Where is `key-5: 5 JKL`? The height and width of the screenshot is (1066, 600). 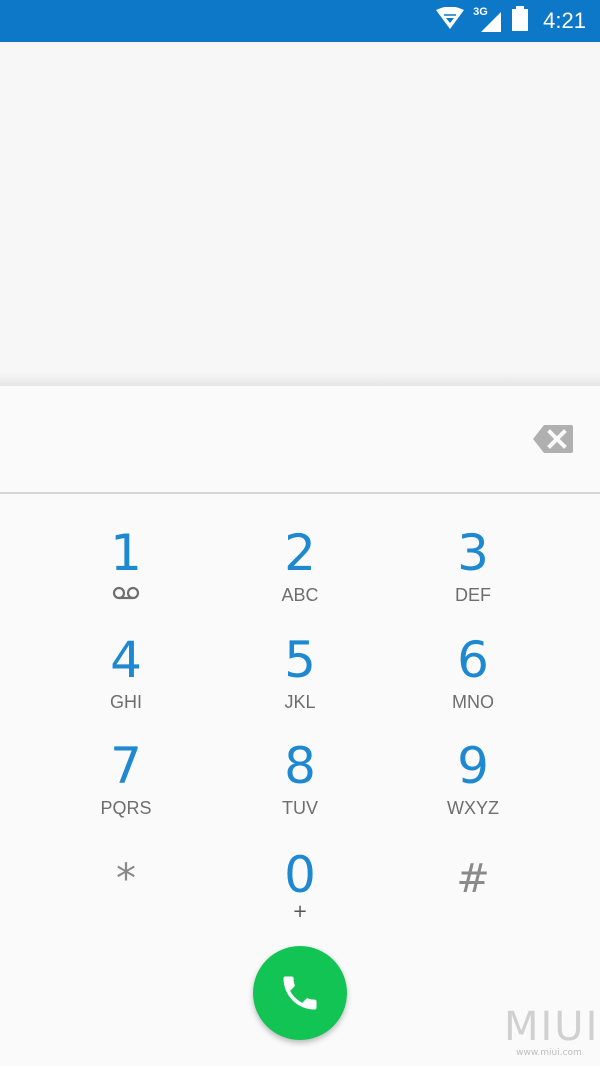 key-5: 5 JKL is located at coordinates (300, 681).